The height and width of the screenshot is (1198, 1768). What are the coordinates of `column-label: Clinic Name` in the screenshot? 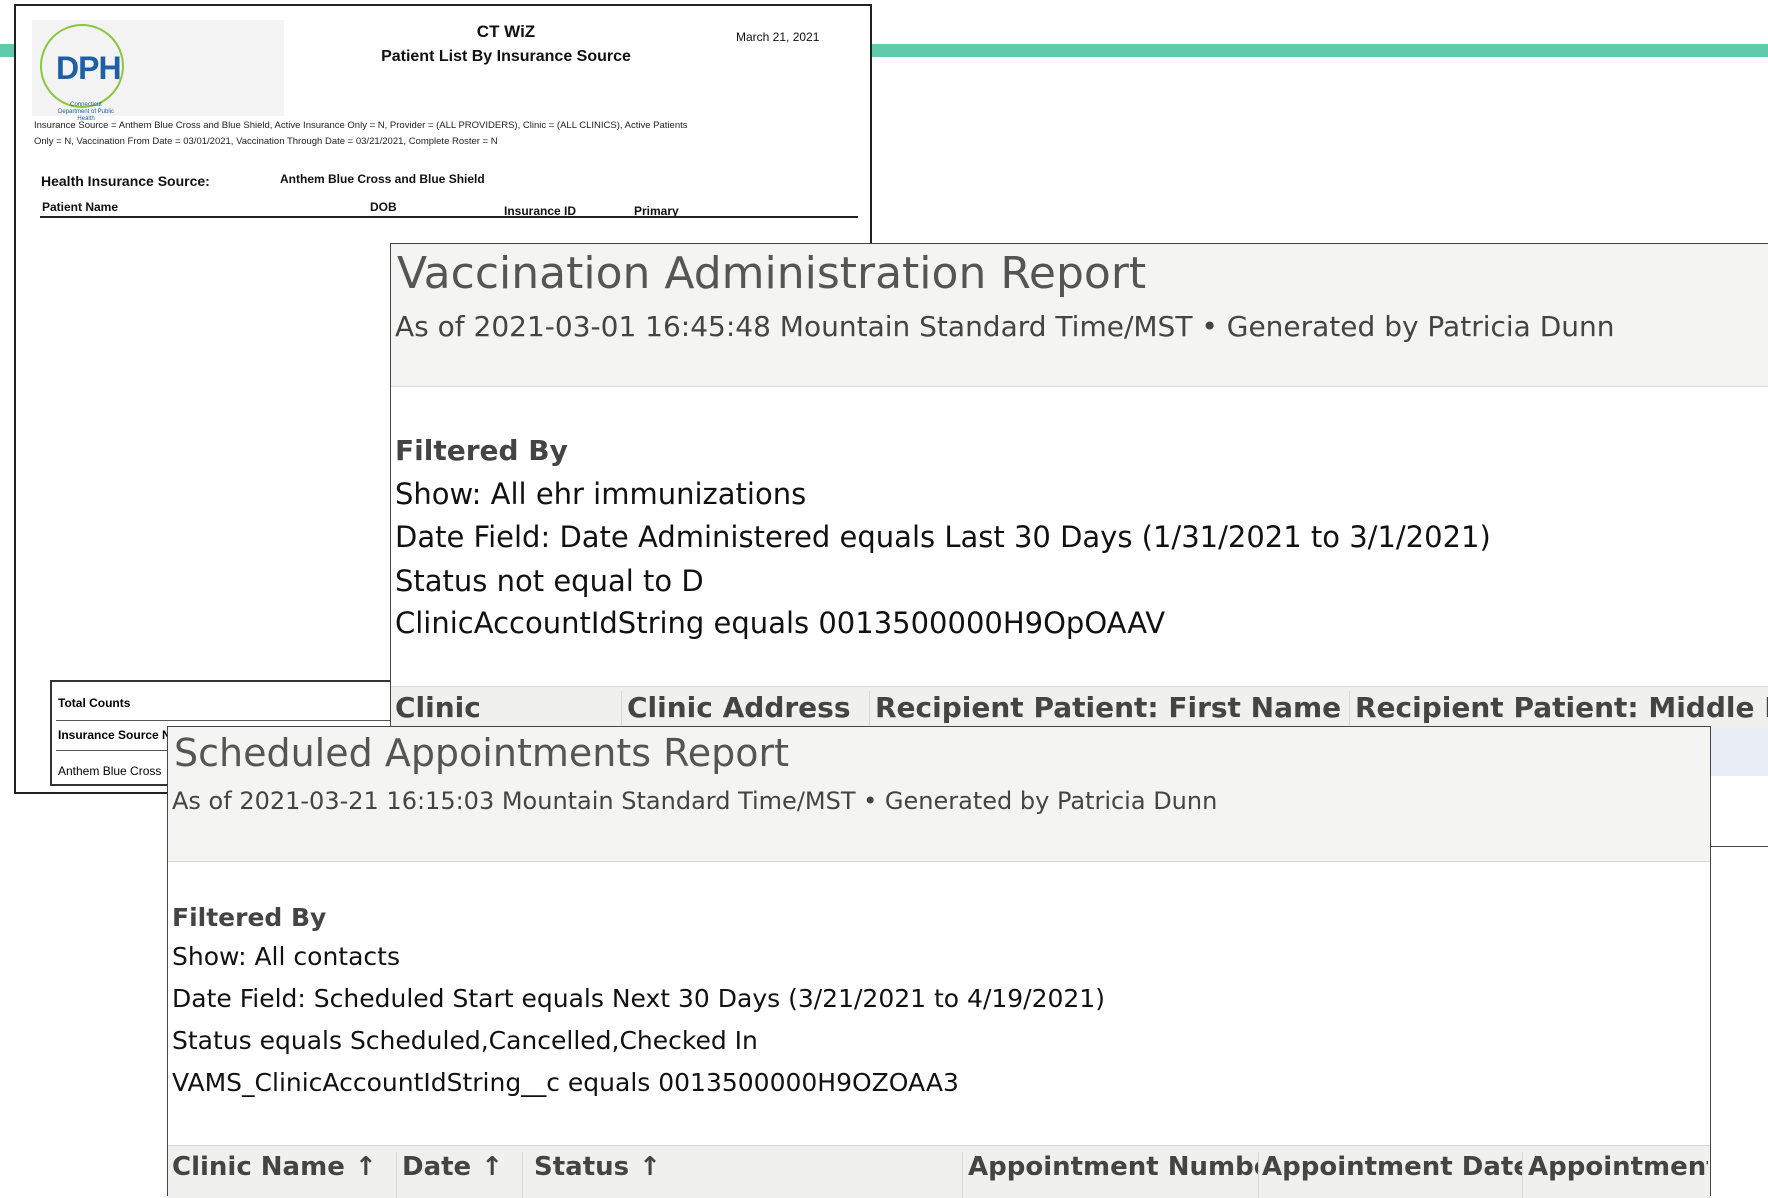 It's located at (258, 1167).